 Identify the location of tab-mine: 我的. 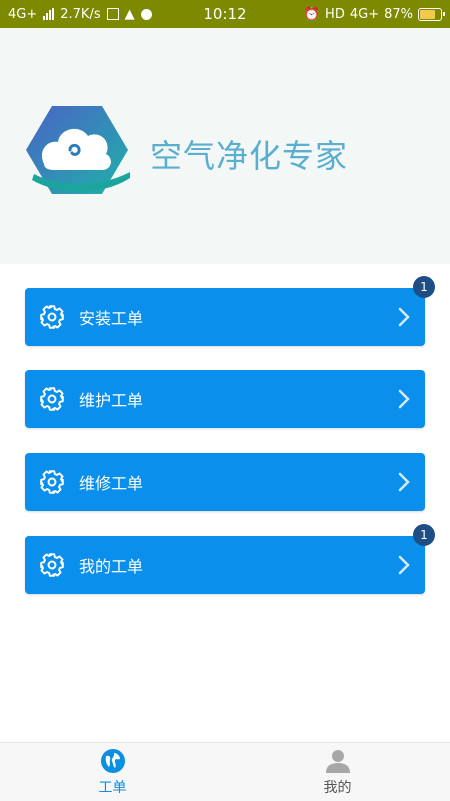
(337, 772).